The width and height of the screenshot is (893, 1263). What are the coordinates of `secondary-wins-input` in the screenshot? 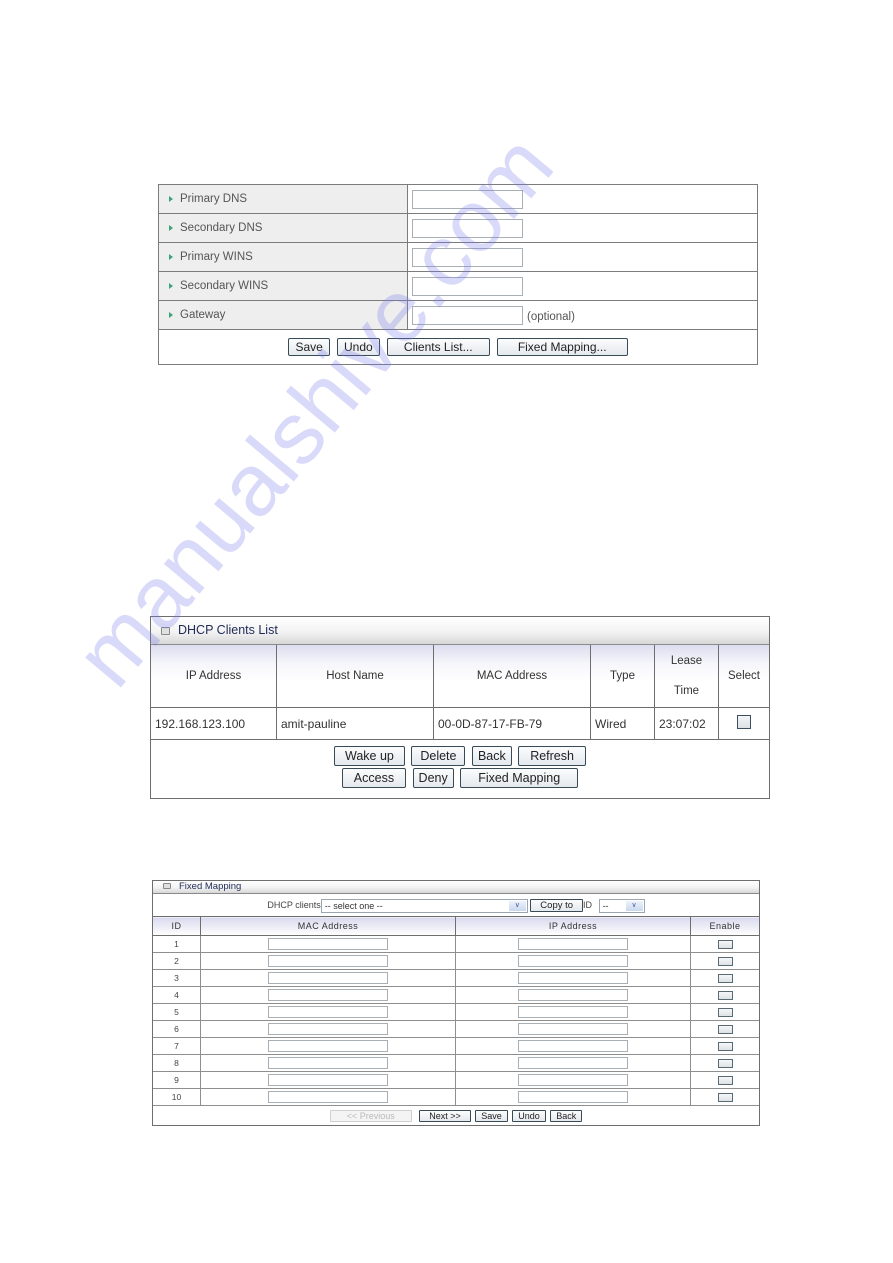 It's located at (467, 286).